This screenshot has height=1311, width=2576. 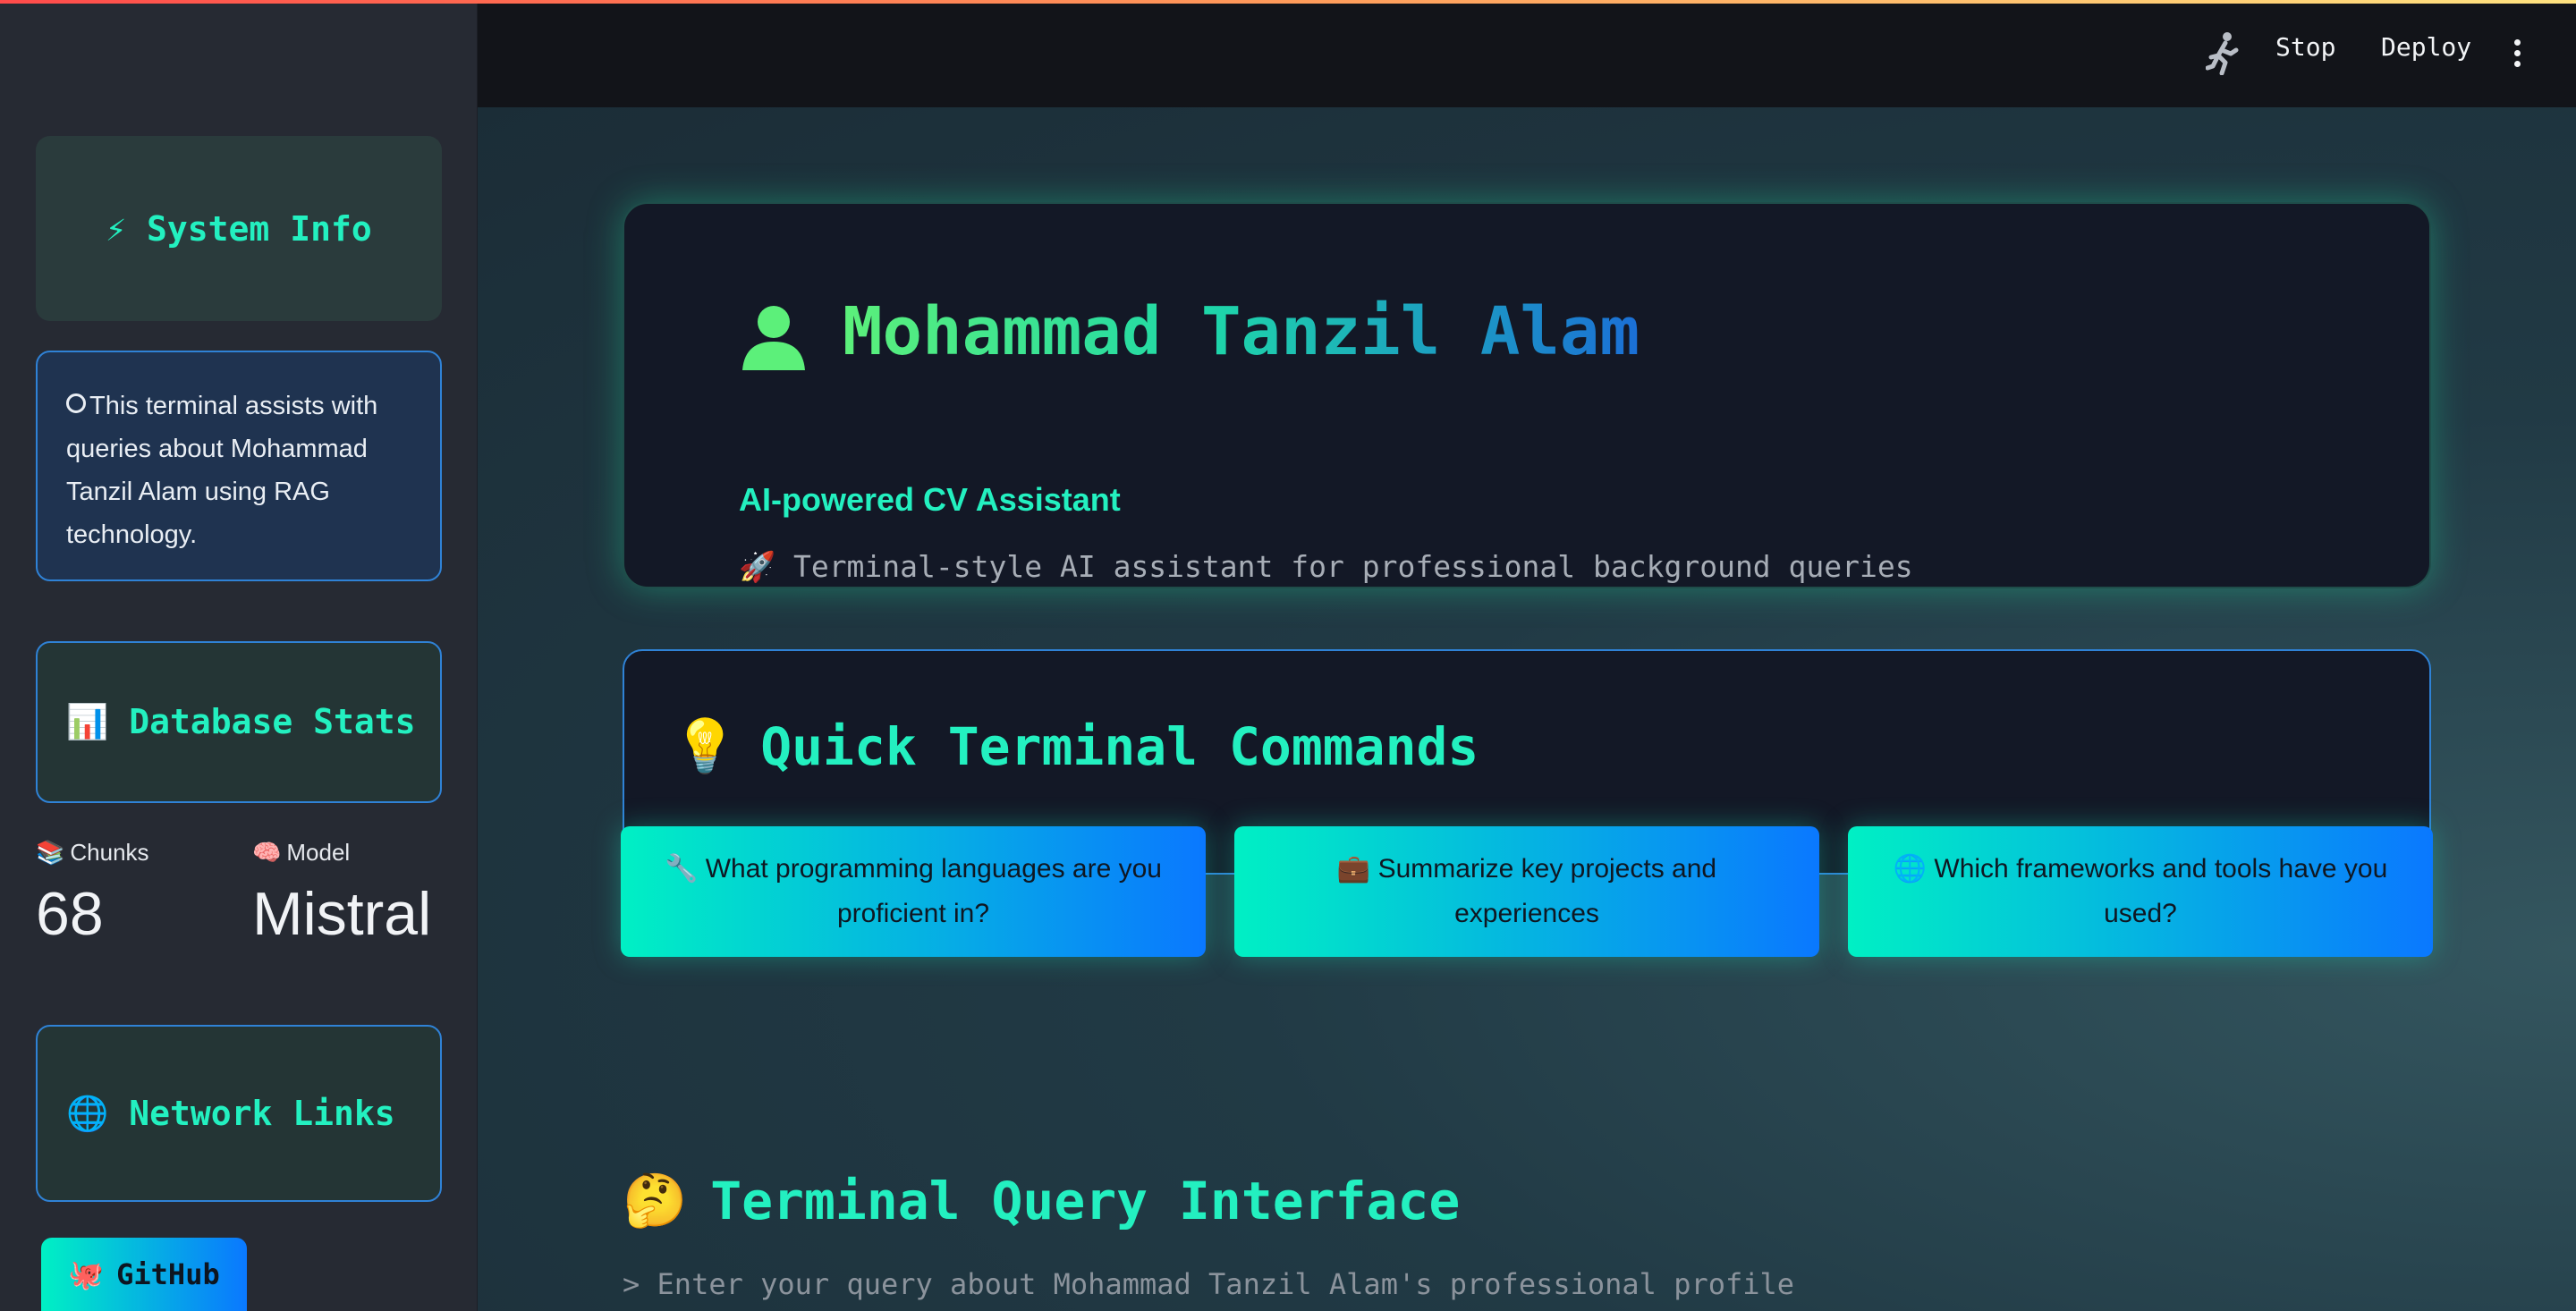 What do you see at coordinates (318, 852) in the screenshot?
I see `metric-label: Model` at bounding box center [318, 852].